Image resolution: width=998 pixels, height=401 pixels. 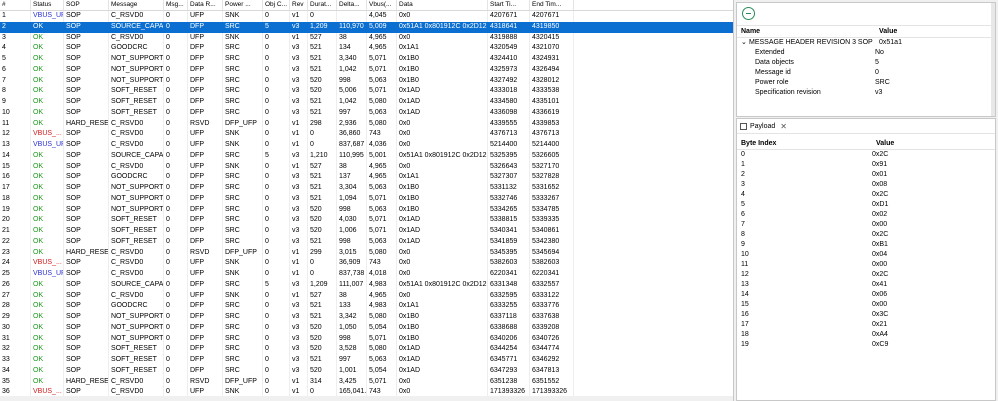 What do you see at coordinates (866, 175) in the screenshot?
I see `payload-row: 2 0x01` at bounding box center [866, 175].